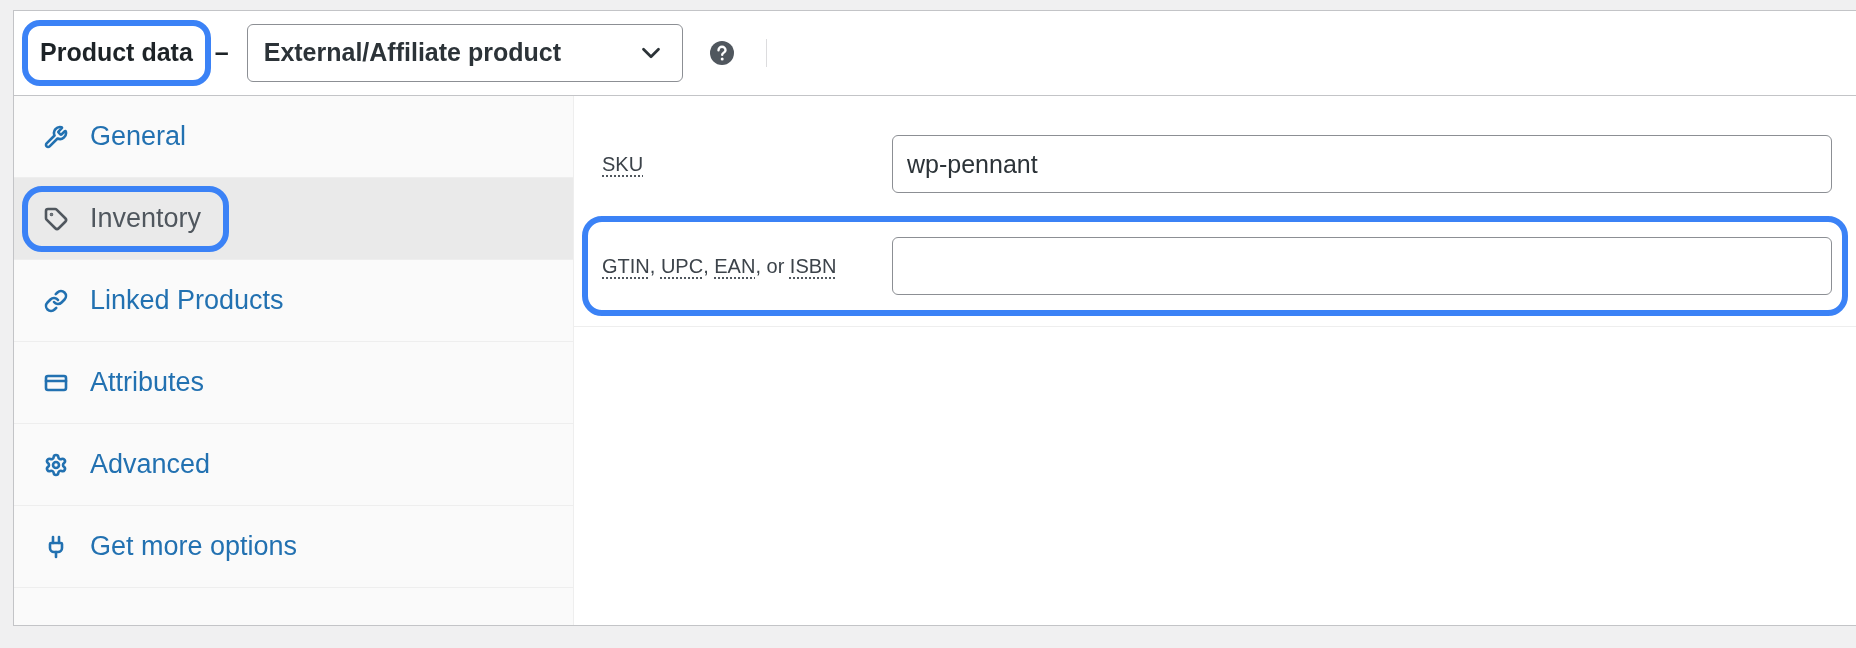 This screenshot has height=648, width=1856. What do you see at coordinates (56, 300) in the screenshot?
I see `link-icon` at bounding box center [56, 300].